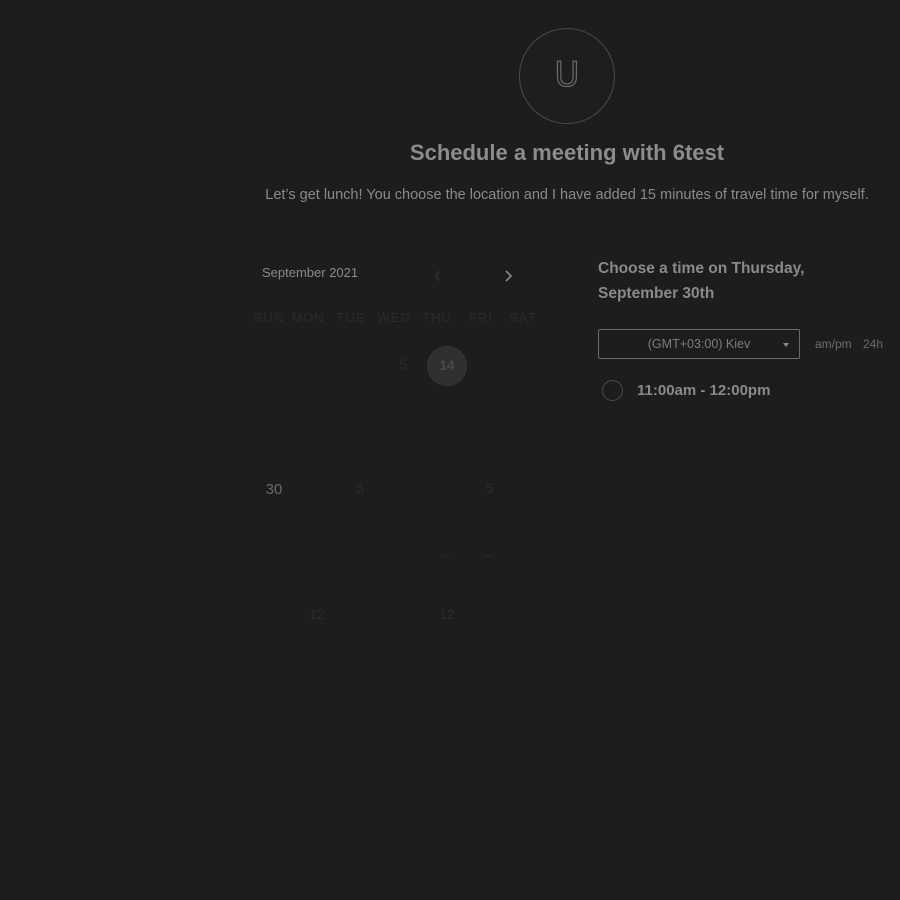  I want to click on time-heading-line2: September 30th, so click(656, 293).